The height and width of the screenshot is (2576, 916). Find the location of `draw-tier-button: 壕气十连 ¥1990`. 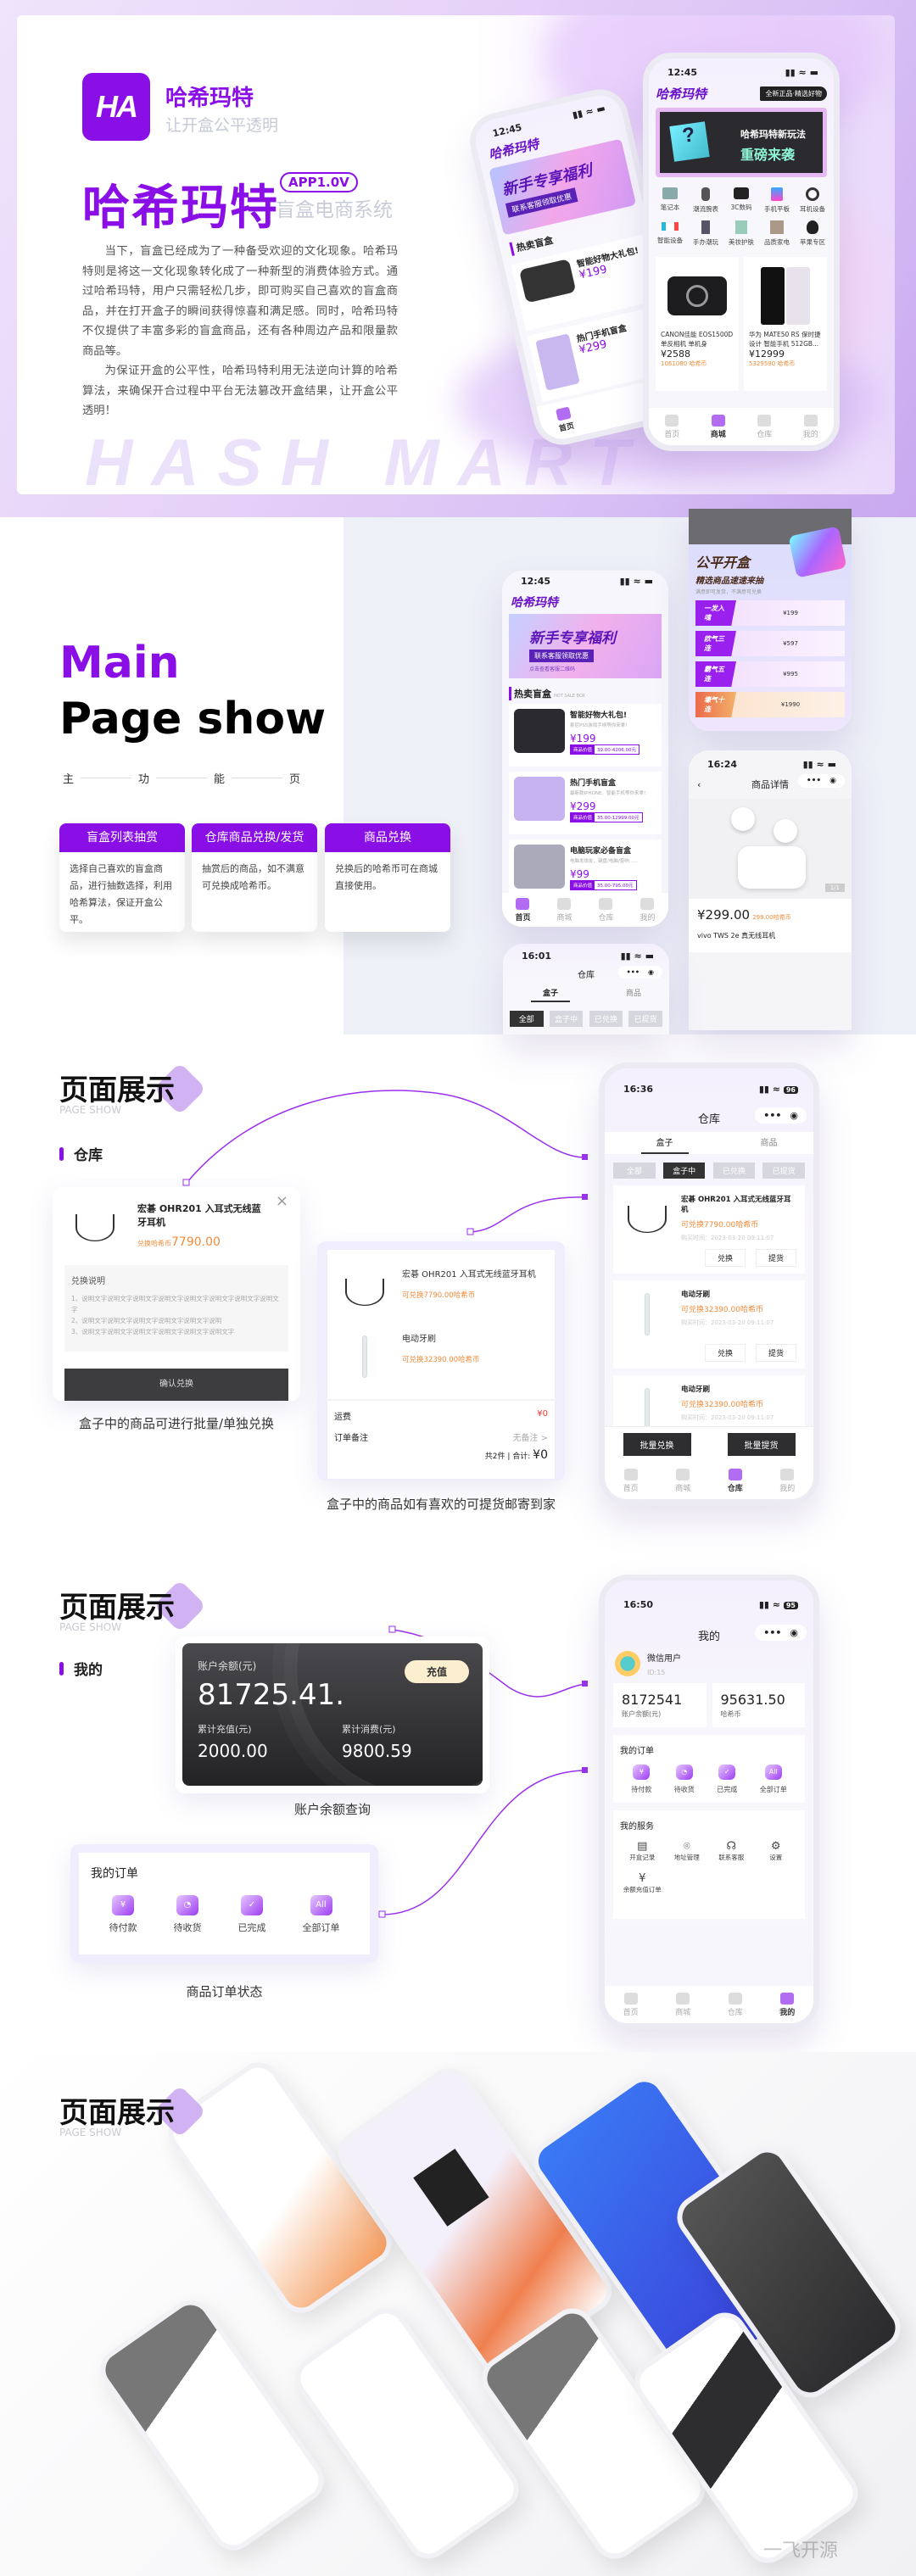

draw-tier-button: 壕气十连 ¥1990 is located at coordinates (770, 704).